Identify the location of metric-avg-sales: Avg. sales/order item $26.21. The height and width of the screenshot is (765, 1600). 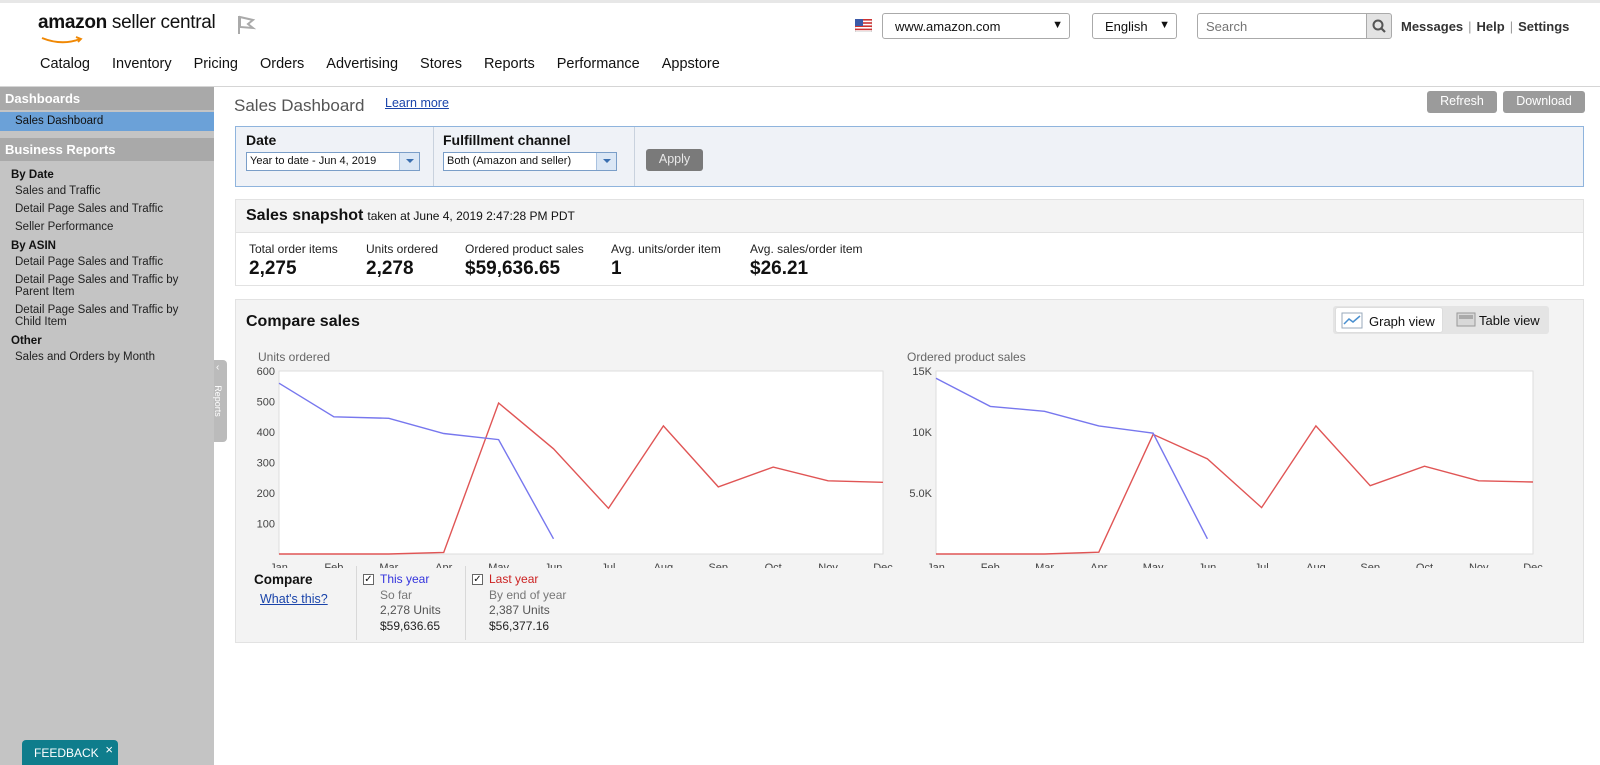
(806, 261).